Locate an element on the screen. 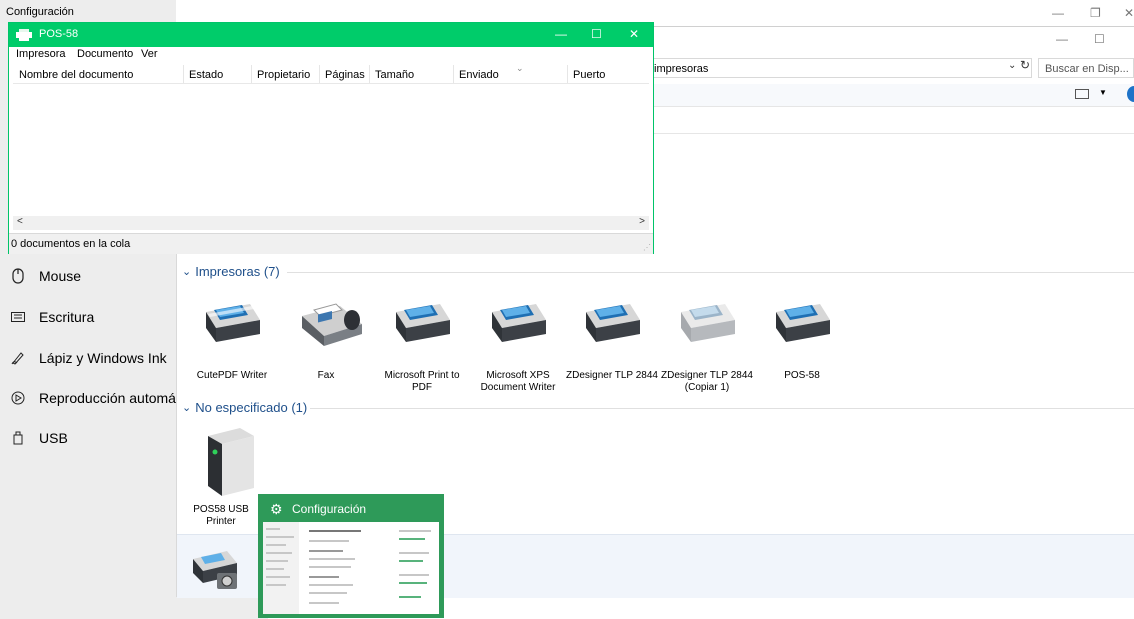 Image resolution: width=1134 pixels, height=619 pixels. scroll-right-icon: > is located at coordinates (642, 221).